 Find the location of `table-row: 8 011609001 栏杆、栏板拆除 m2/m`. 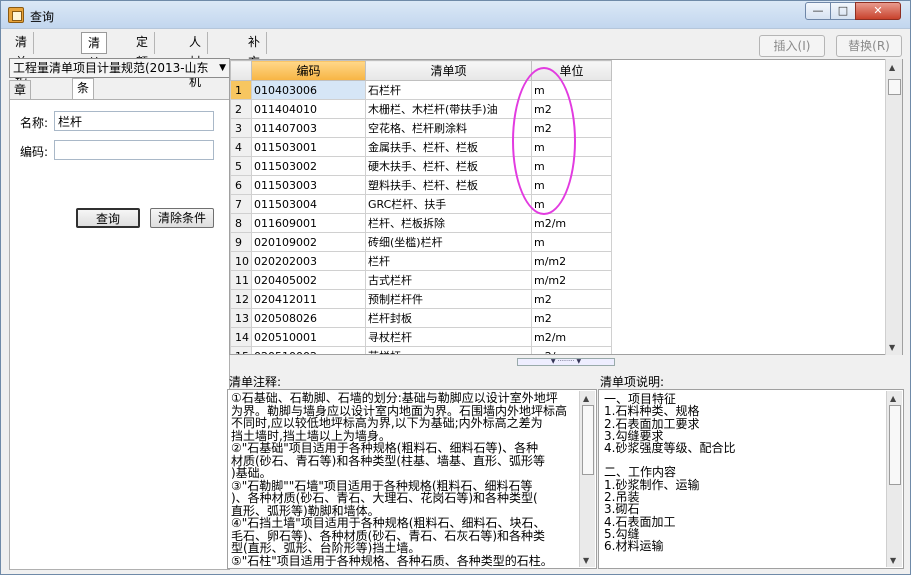

table-row: 8 011609001 栏杆、栏板拆除 m2/m is located at coordinates (559, 223).